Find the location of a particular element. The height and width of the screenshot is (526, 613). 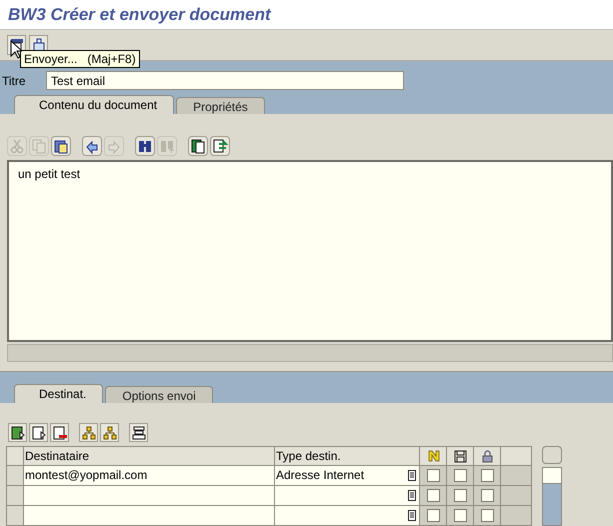

insert-row-button is located at coordinates (17, 432).